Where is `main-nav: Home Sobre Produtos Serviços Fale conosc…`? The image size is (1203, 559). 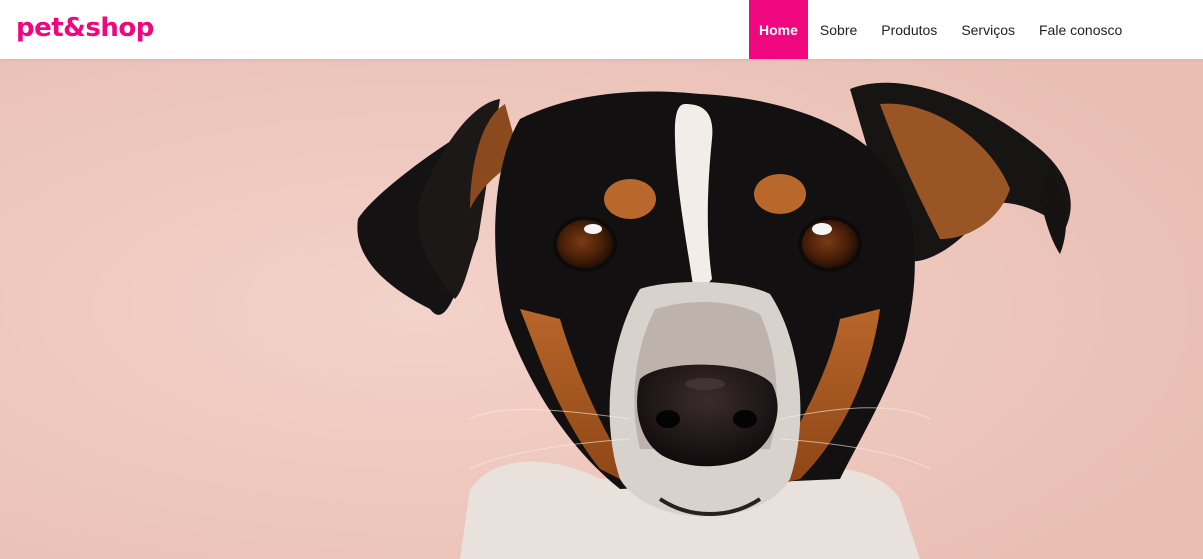
main-nav: Home Sobre Produtos Serviços Fale conosc… is located at coordinates (941, 29).